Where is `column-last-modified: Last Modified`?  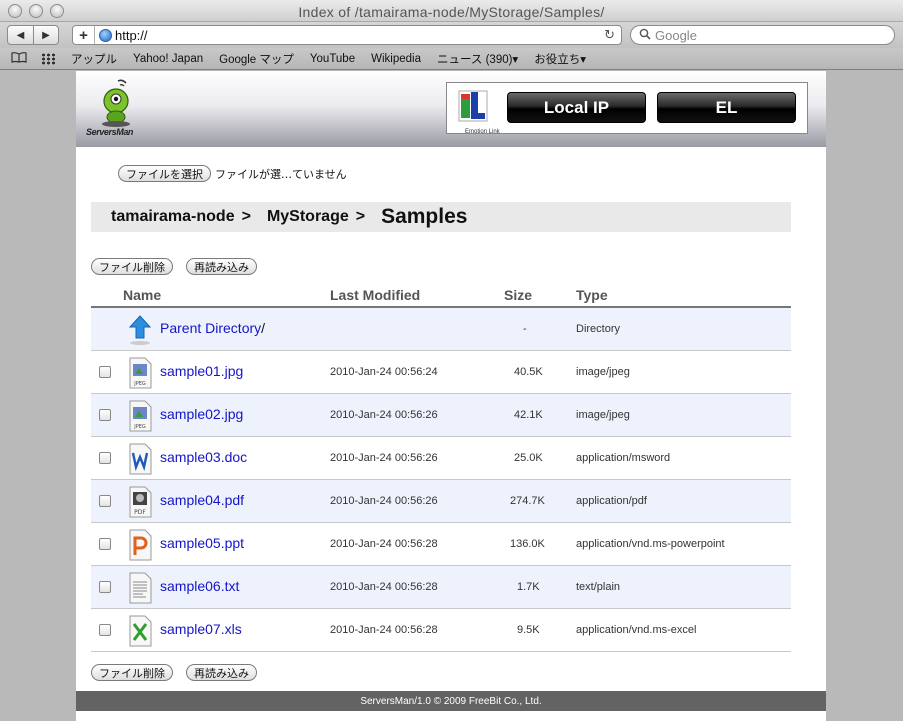
column-last-modified: Last Modified is located at coordinates (375, 295).